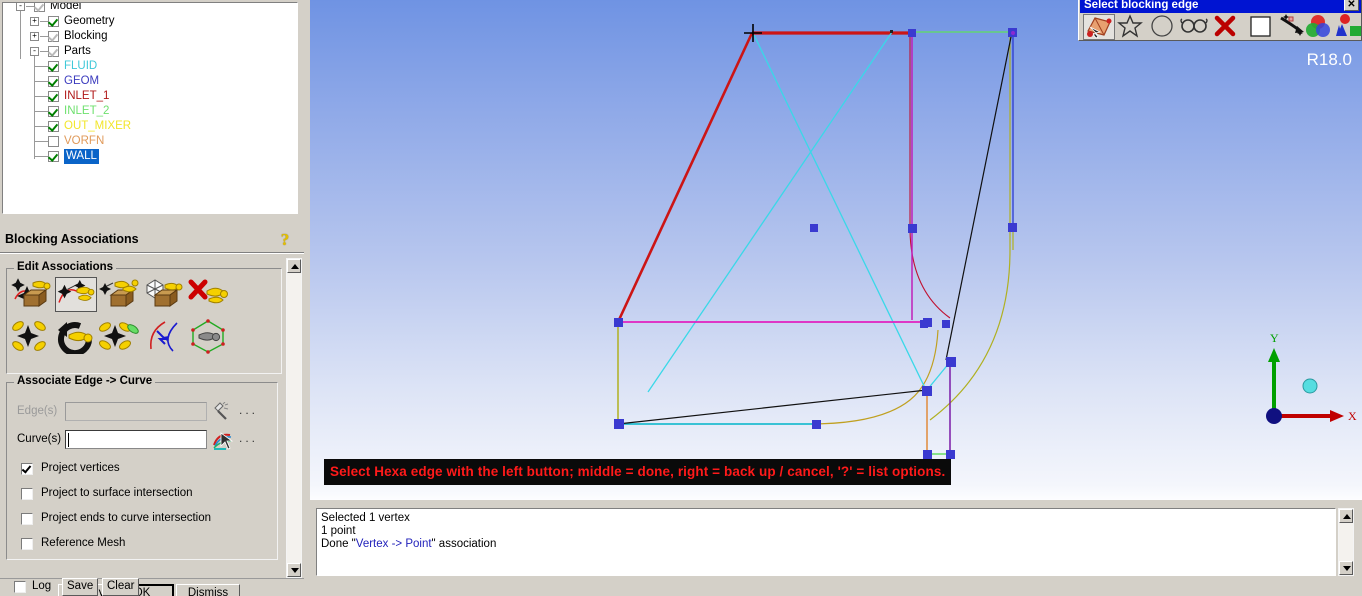  I want to click on tree-part-geom: GEOM, so click(148, 81).